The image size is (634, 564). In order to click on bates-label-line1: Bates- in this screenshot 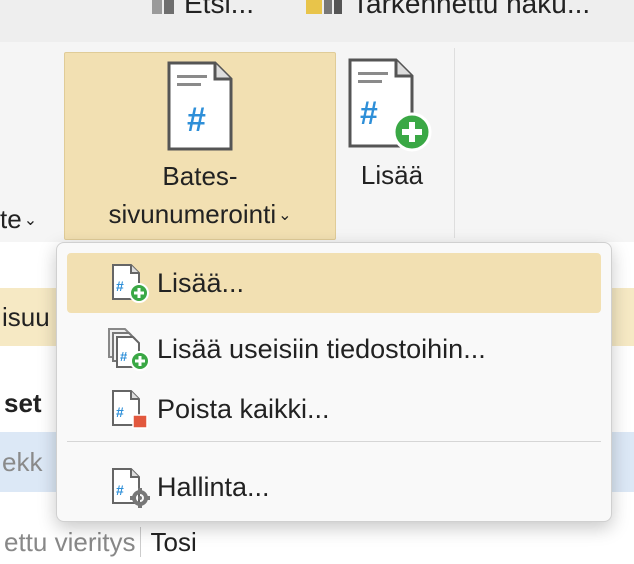, I will do `click(200, 176)`.